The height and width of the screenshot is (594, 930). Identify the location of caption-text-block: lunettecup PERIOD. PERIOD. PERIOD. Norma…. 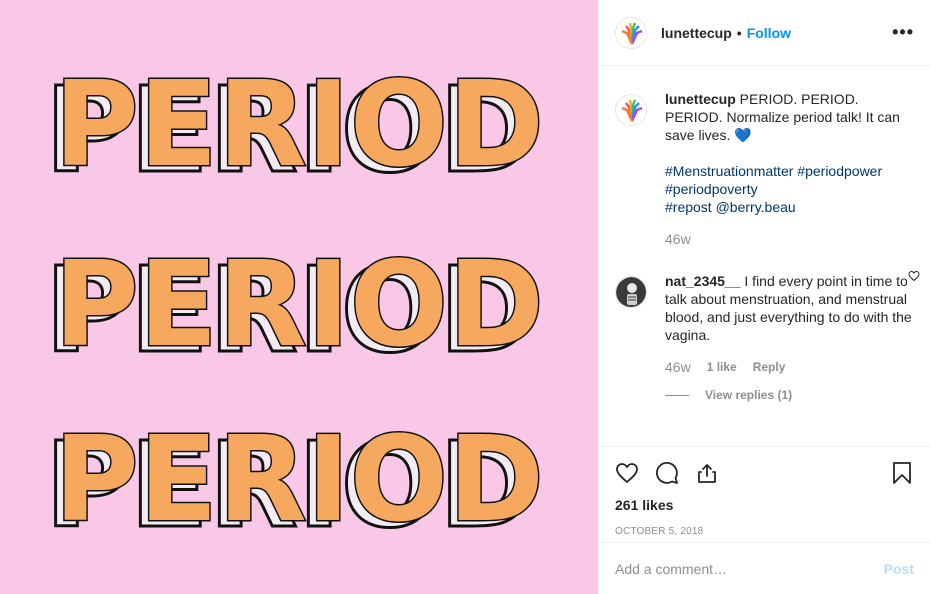
(789, 169).